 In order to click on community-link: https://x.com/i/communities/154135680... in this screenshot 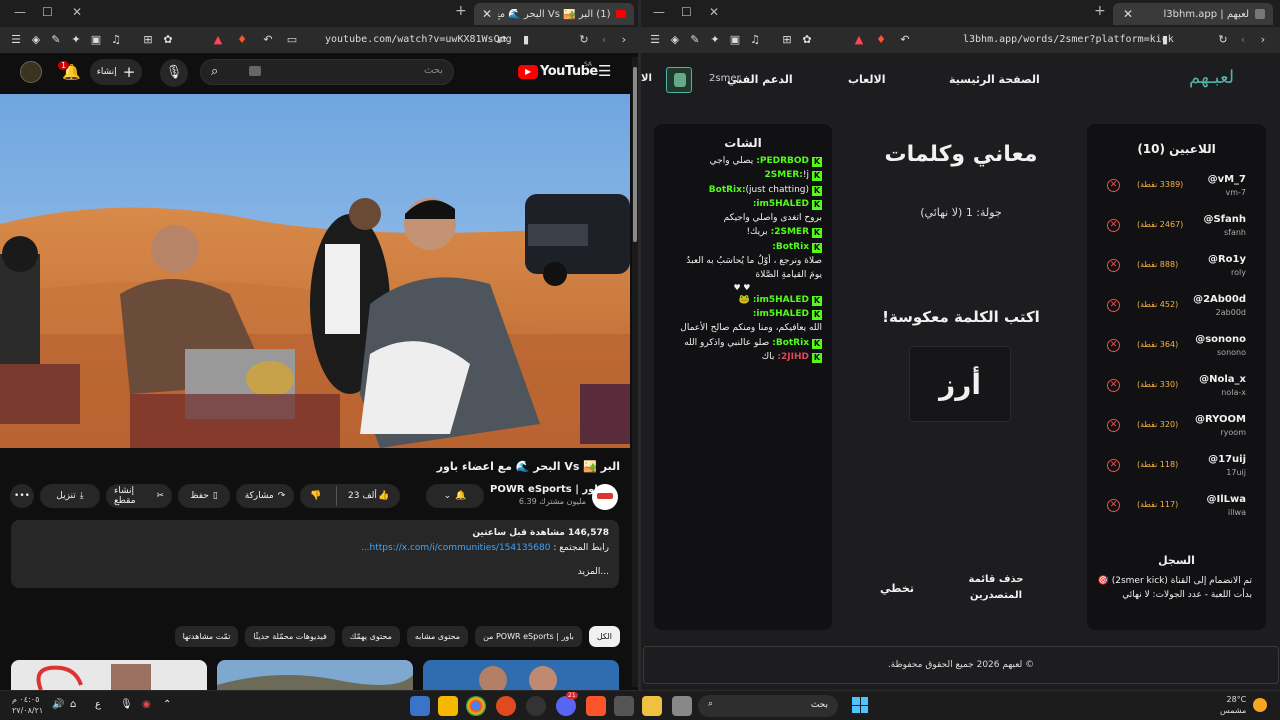, I will do `click(456, 548)`.